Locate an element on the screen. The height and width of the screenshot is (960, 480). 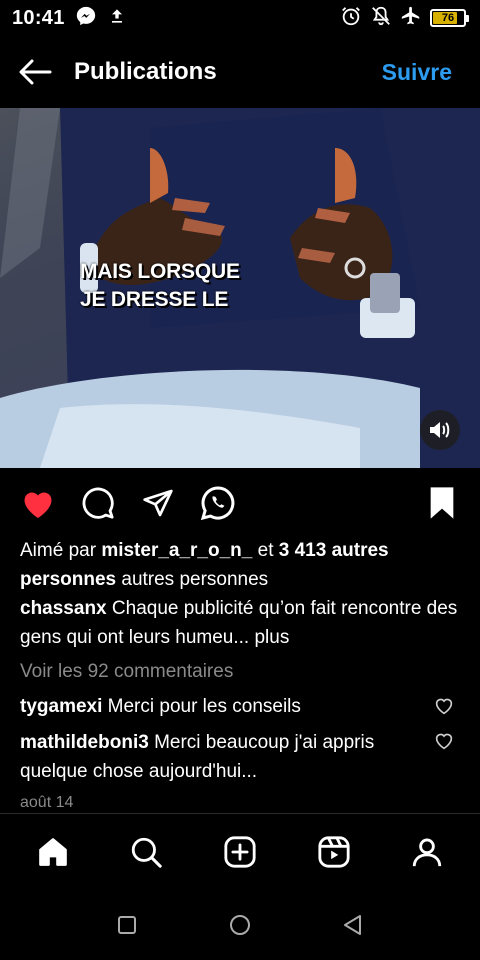
video-caption: MAIS LORSQUE JE DRESSE LE is located at coordinates (160, 286).